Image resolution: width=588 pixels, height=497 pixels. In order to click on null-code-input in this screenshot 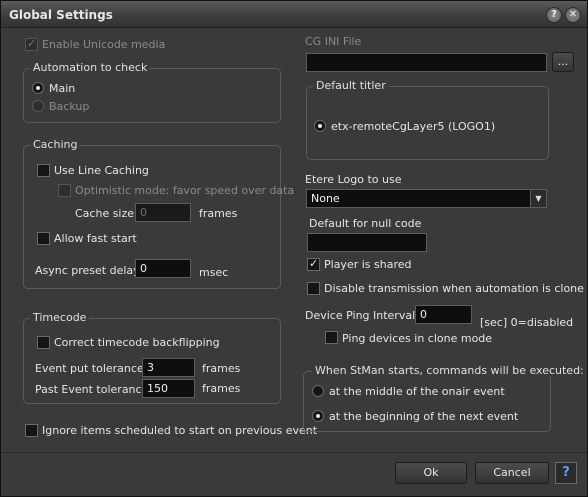, I will do `click(367, 242)`.